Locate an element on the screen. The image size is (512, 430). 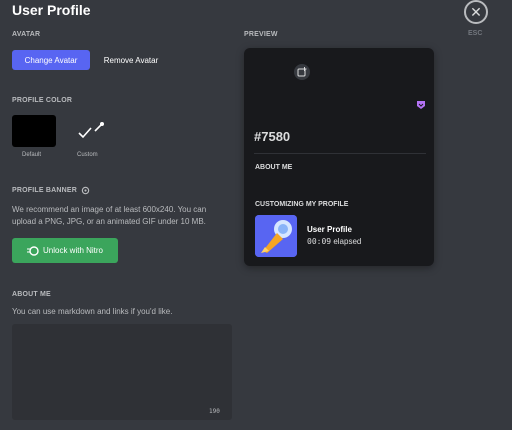
close-button: ✕ is located at coordinates (476, 12).